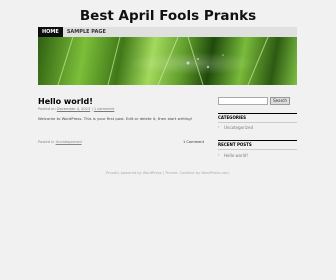  Describe the element at coordinates (47, 109) in the screenshot. I see `post-meta-prefix: Posted on` at that location.